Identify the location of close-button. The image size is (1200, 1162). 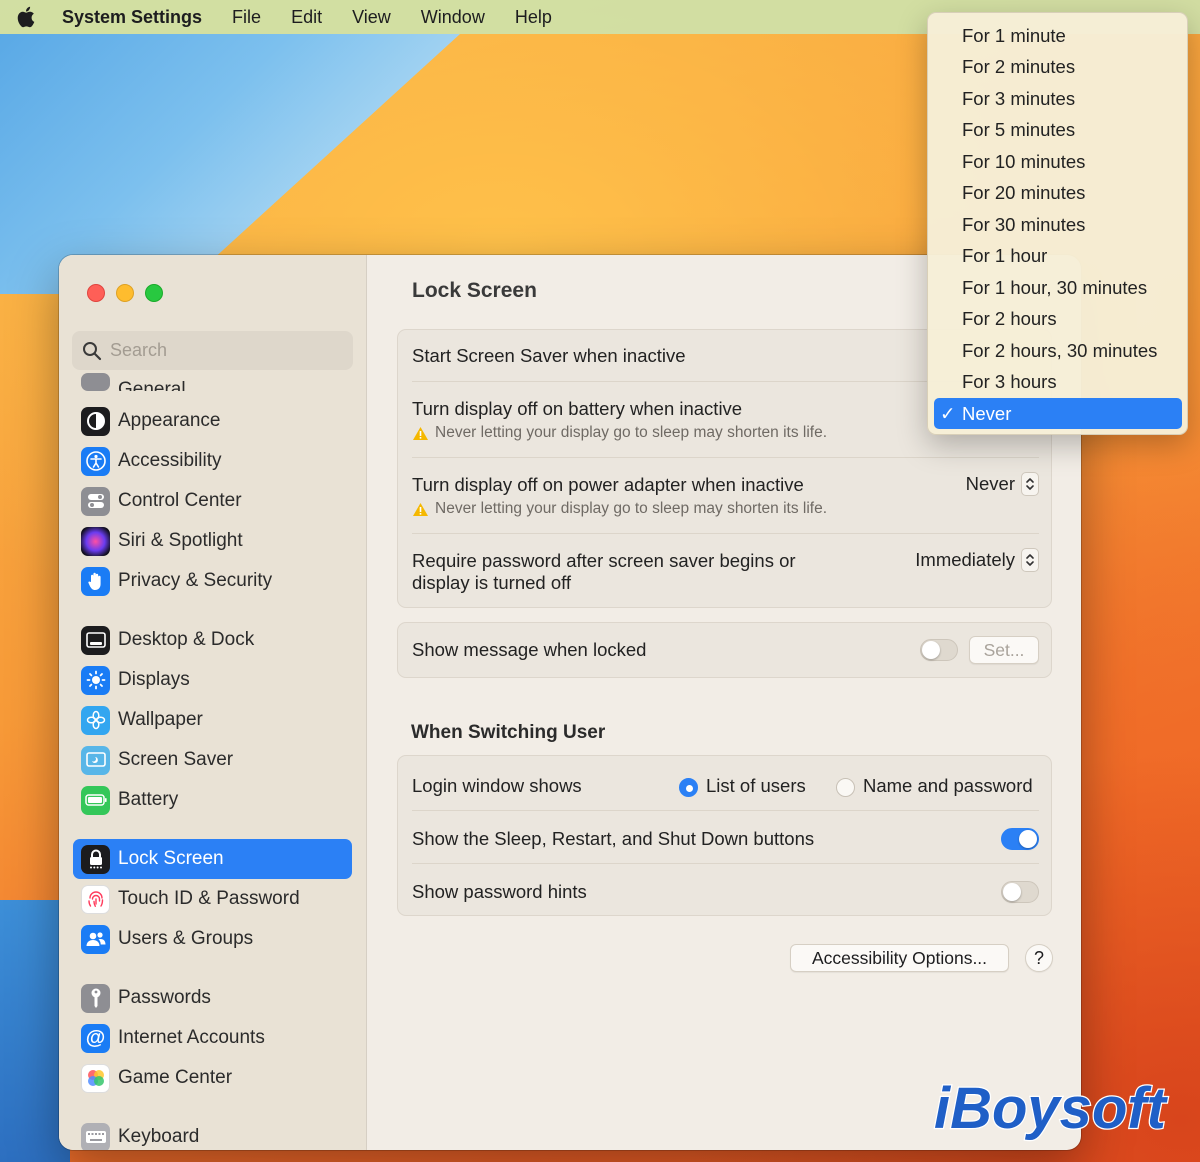
(96, 293).